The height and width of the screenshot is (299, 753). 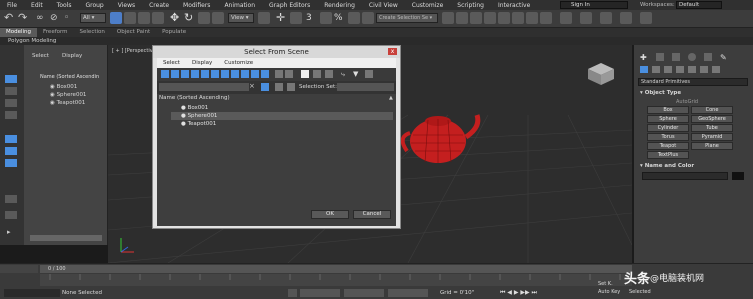 I want to click on render-in-cloud-icon, so click(x=626, y=18).